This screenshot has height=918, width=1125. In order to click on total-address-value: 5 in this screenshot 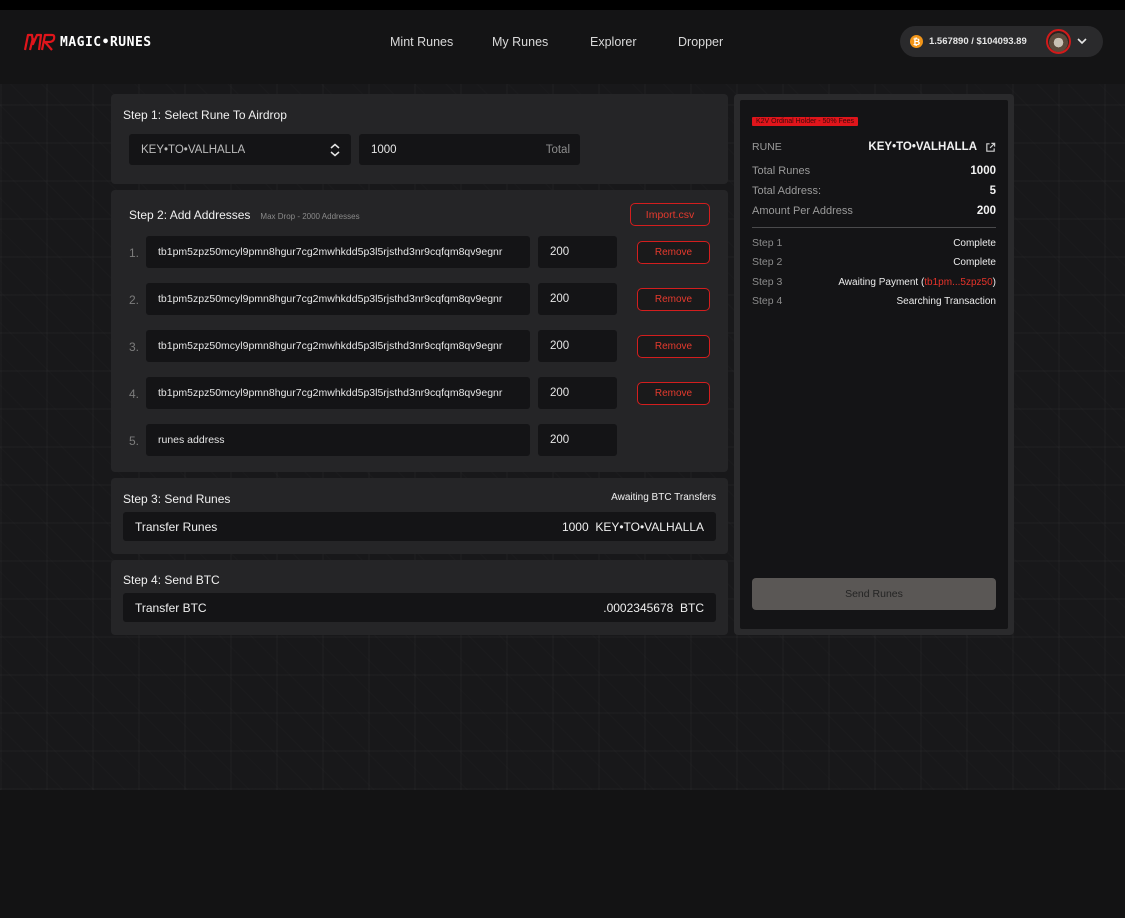, I will do `click(992, 191)`.